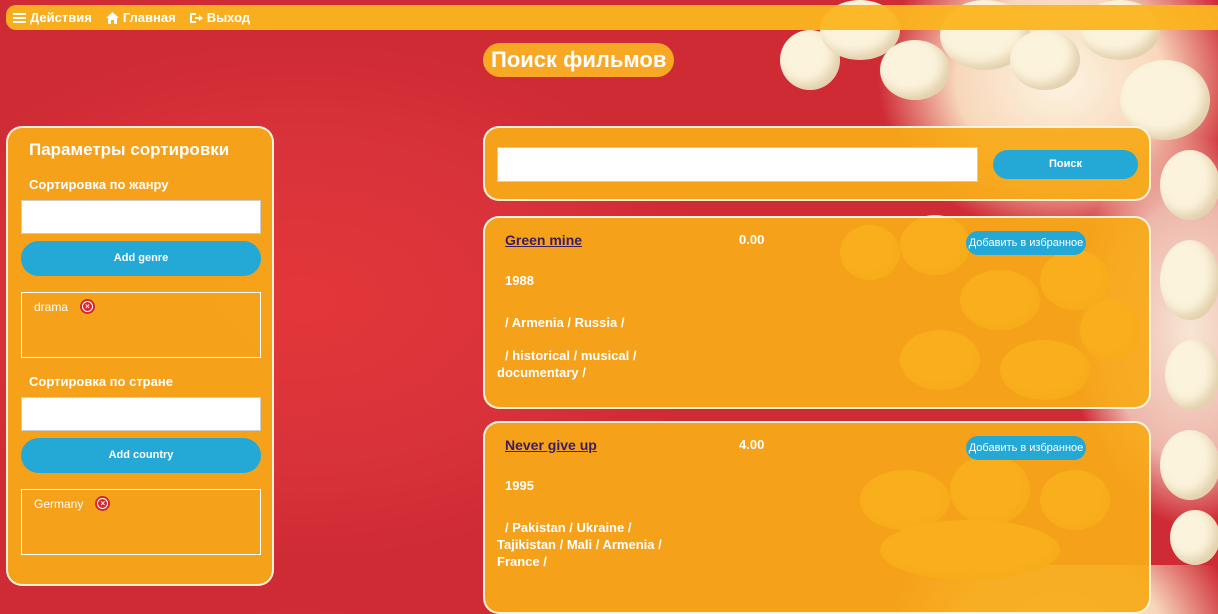 Image resolution: width=1218 pixels, height=614 pixels. Describe the element at coordinates (141, 217) in the screenshot. I see `genre-input` at that location.